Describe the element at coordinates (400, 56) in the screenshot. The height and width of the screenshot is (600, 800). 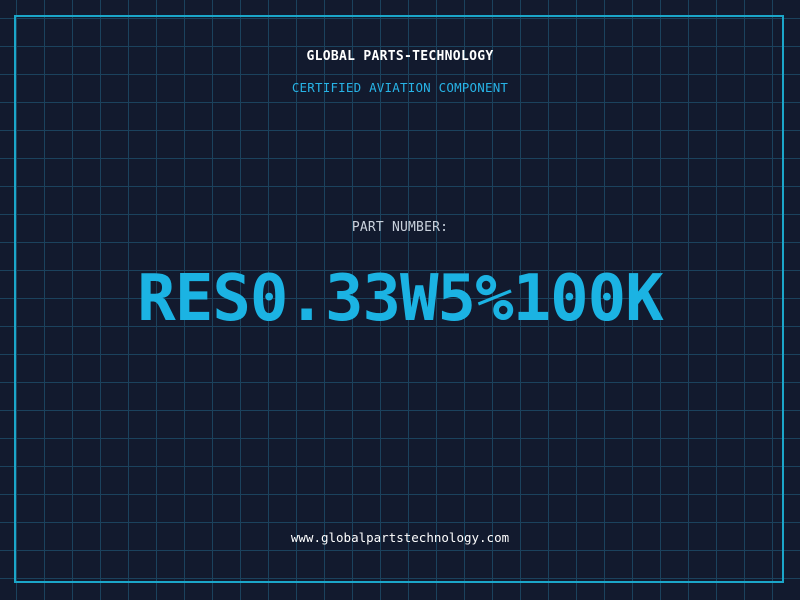
I see `brand-name: GLOBAL PARTS-TECHNOLOGY` at that location.